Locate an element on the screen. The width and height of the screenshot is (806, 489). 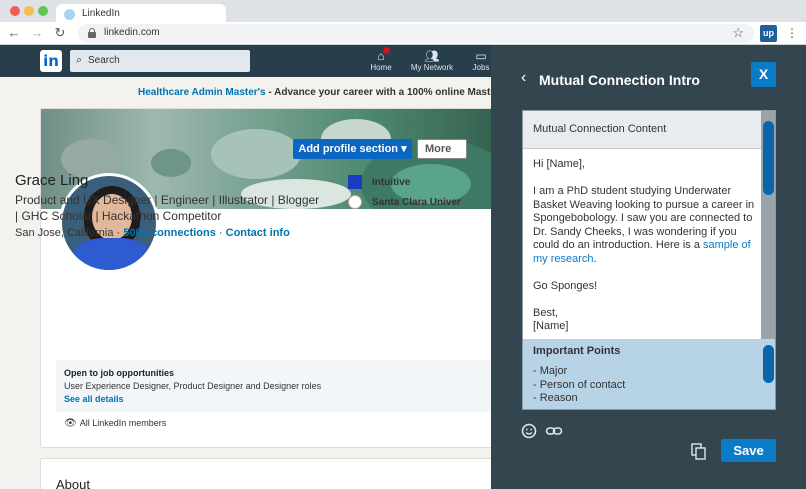
link-icon is located at coordinates (554, 431).